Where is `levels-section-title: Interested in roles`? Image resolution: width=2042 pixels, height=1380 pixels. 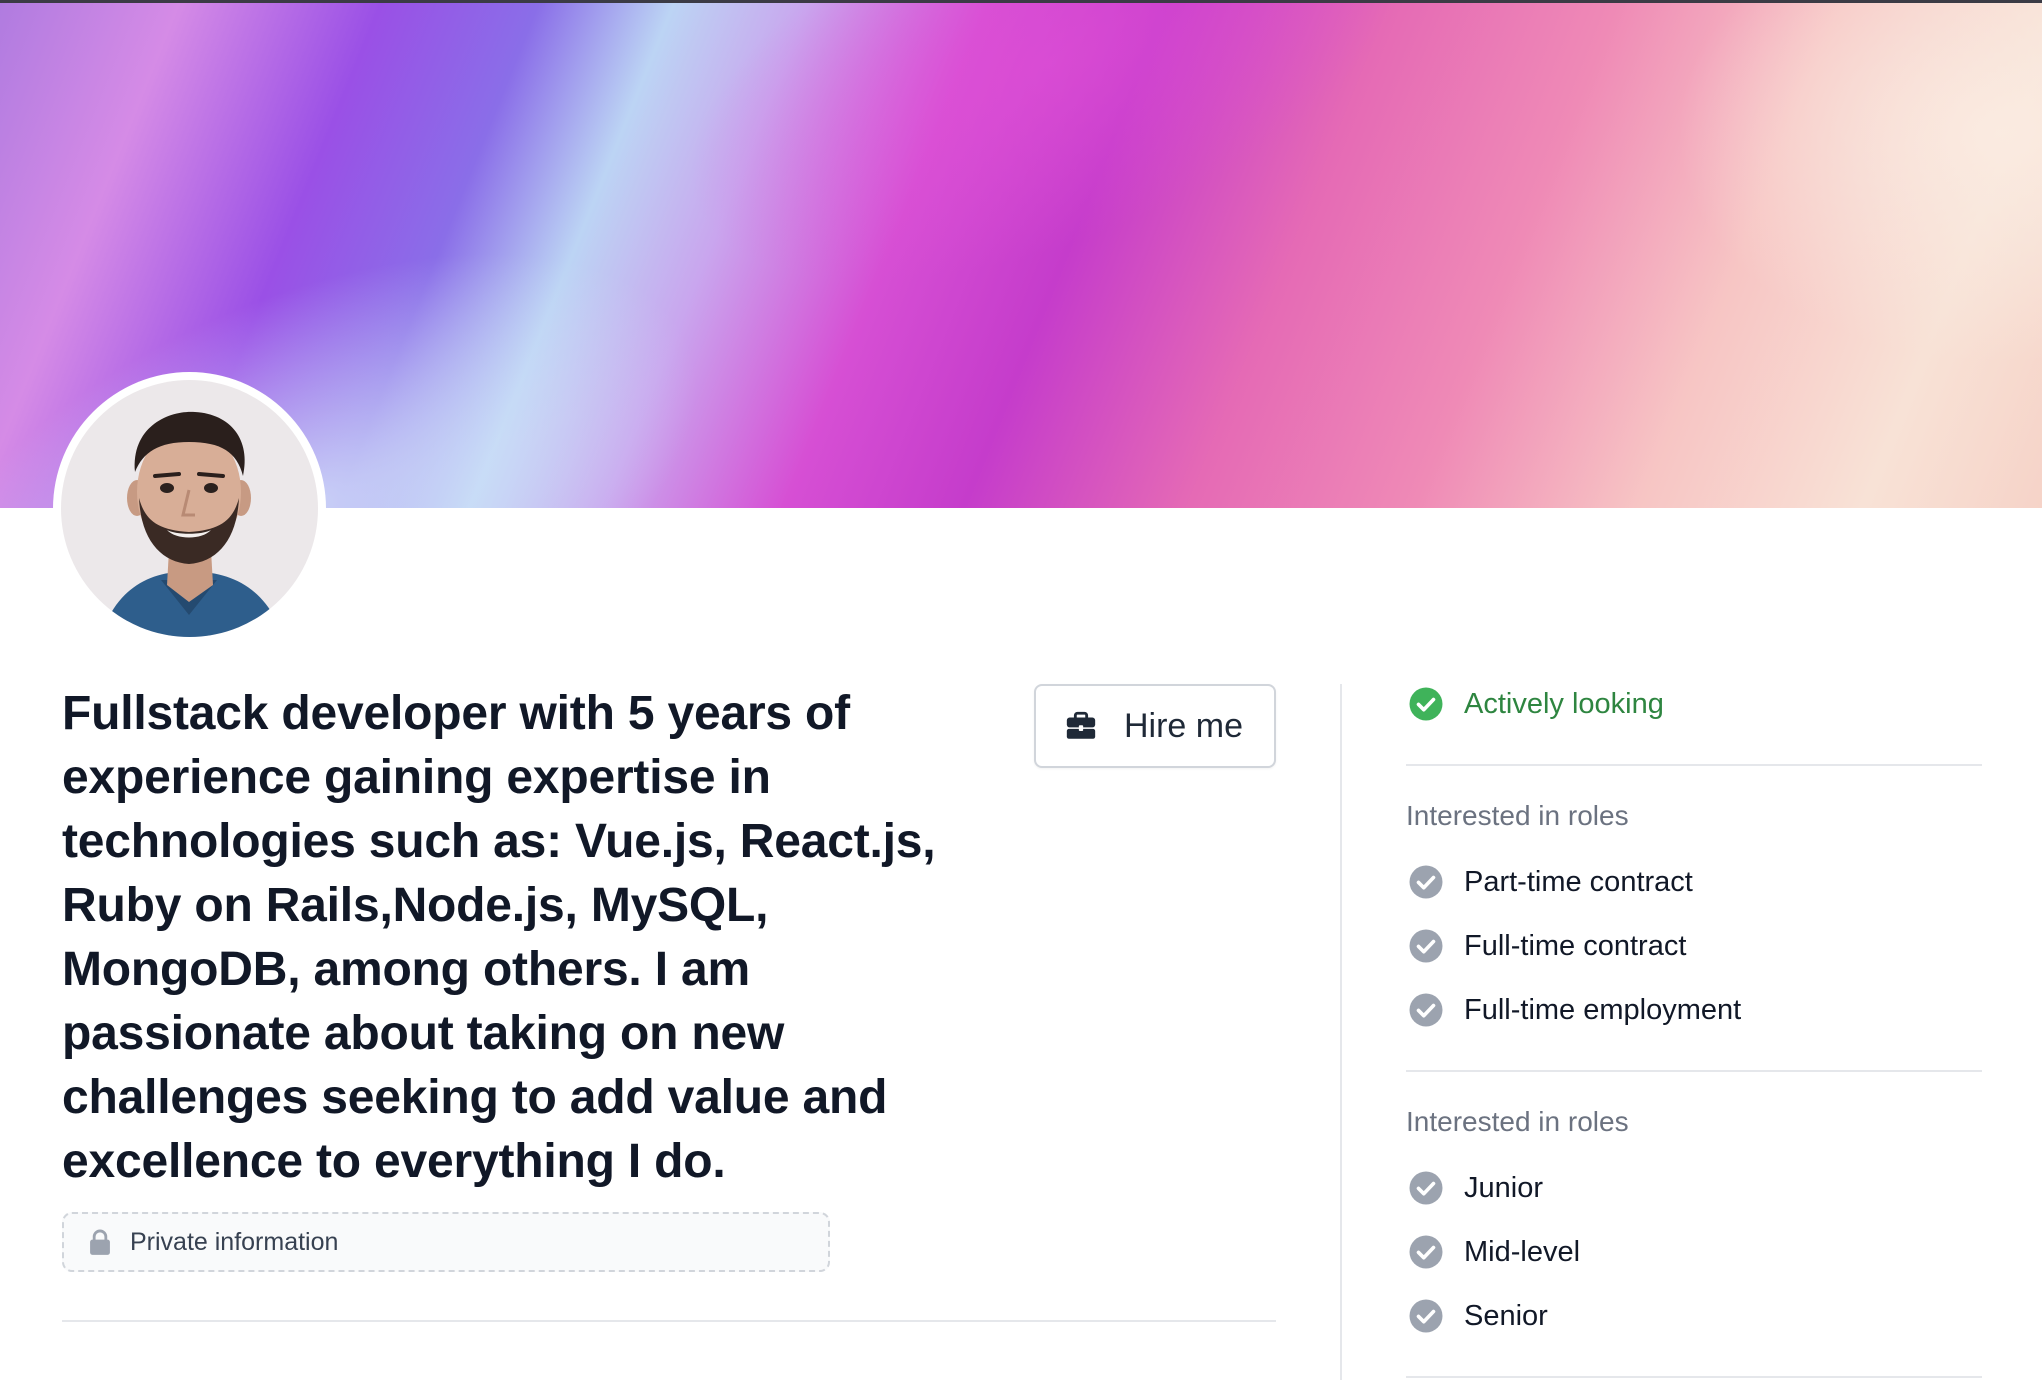 levels-section-title: Interested in roles is located at coordinates (1517, 1121).